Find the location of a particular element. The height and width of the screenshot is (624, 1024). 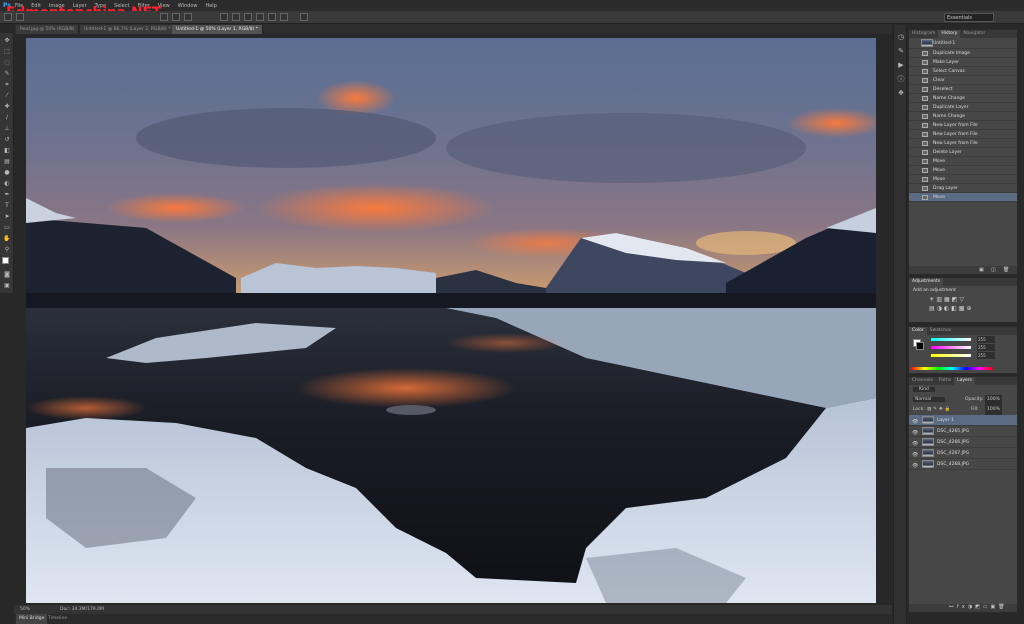

layer-row: 👁 DSC_4266.JPG is located at coordinates (963, 442).